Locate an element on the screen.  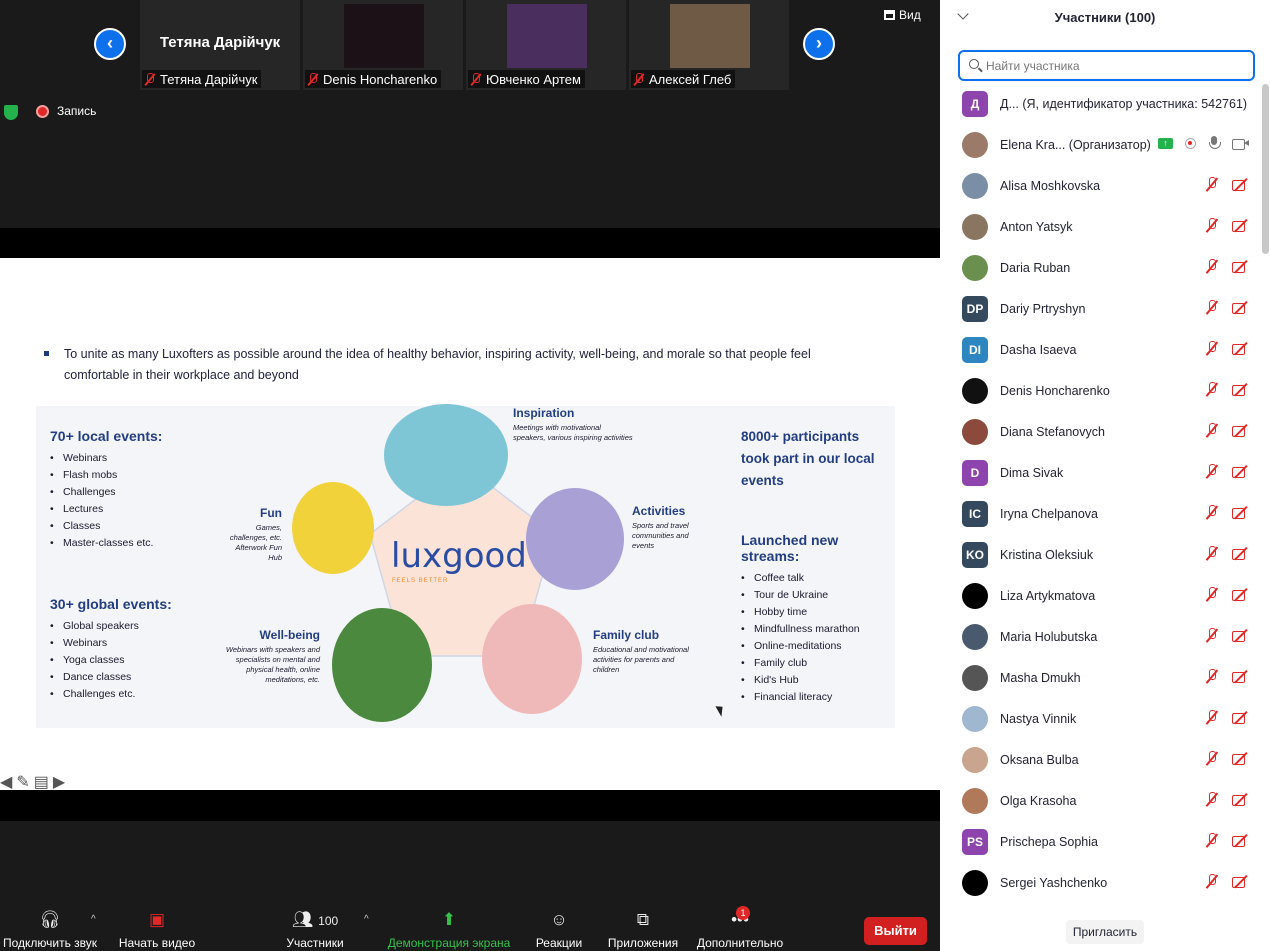
participant-row: Liza Artykmatova is located at coordinates (1101, 595).